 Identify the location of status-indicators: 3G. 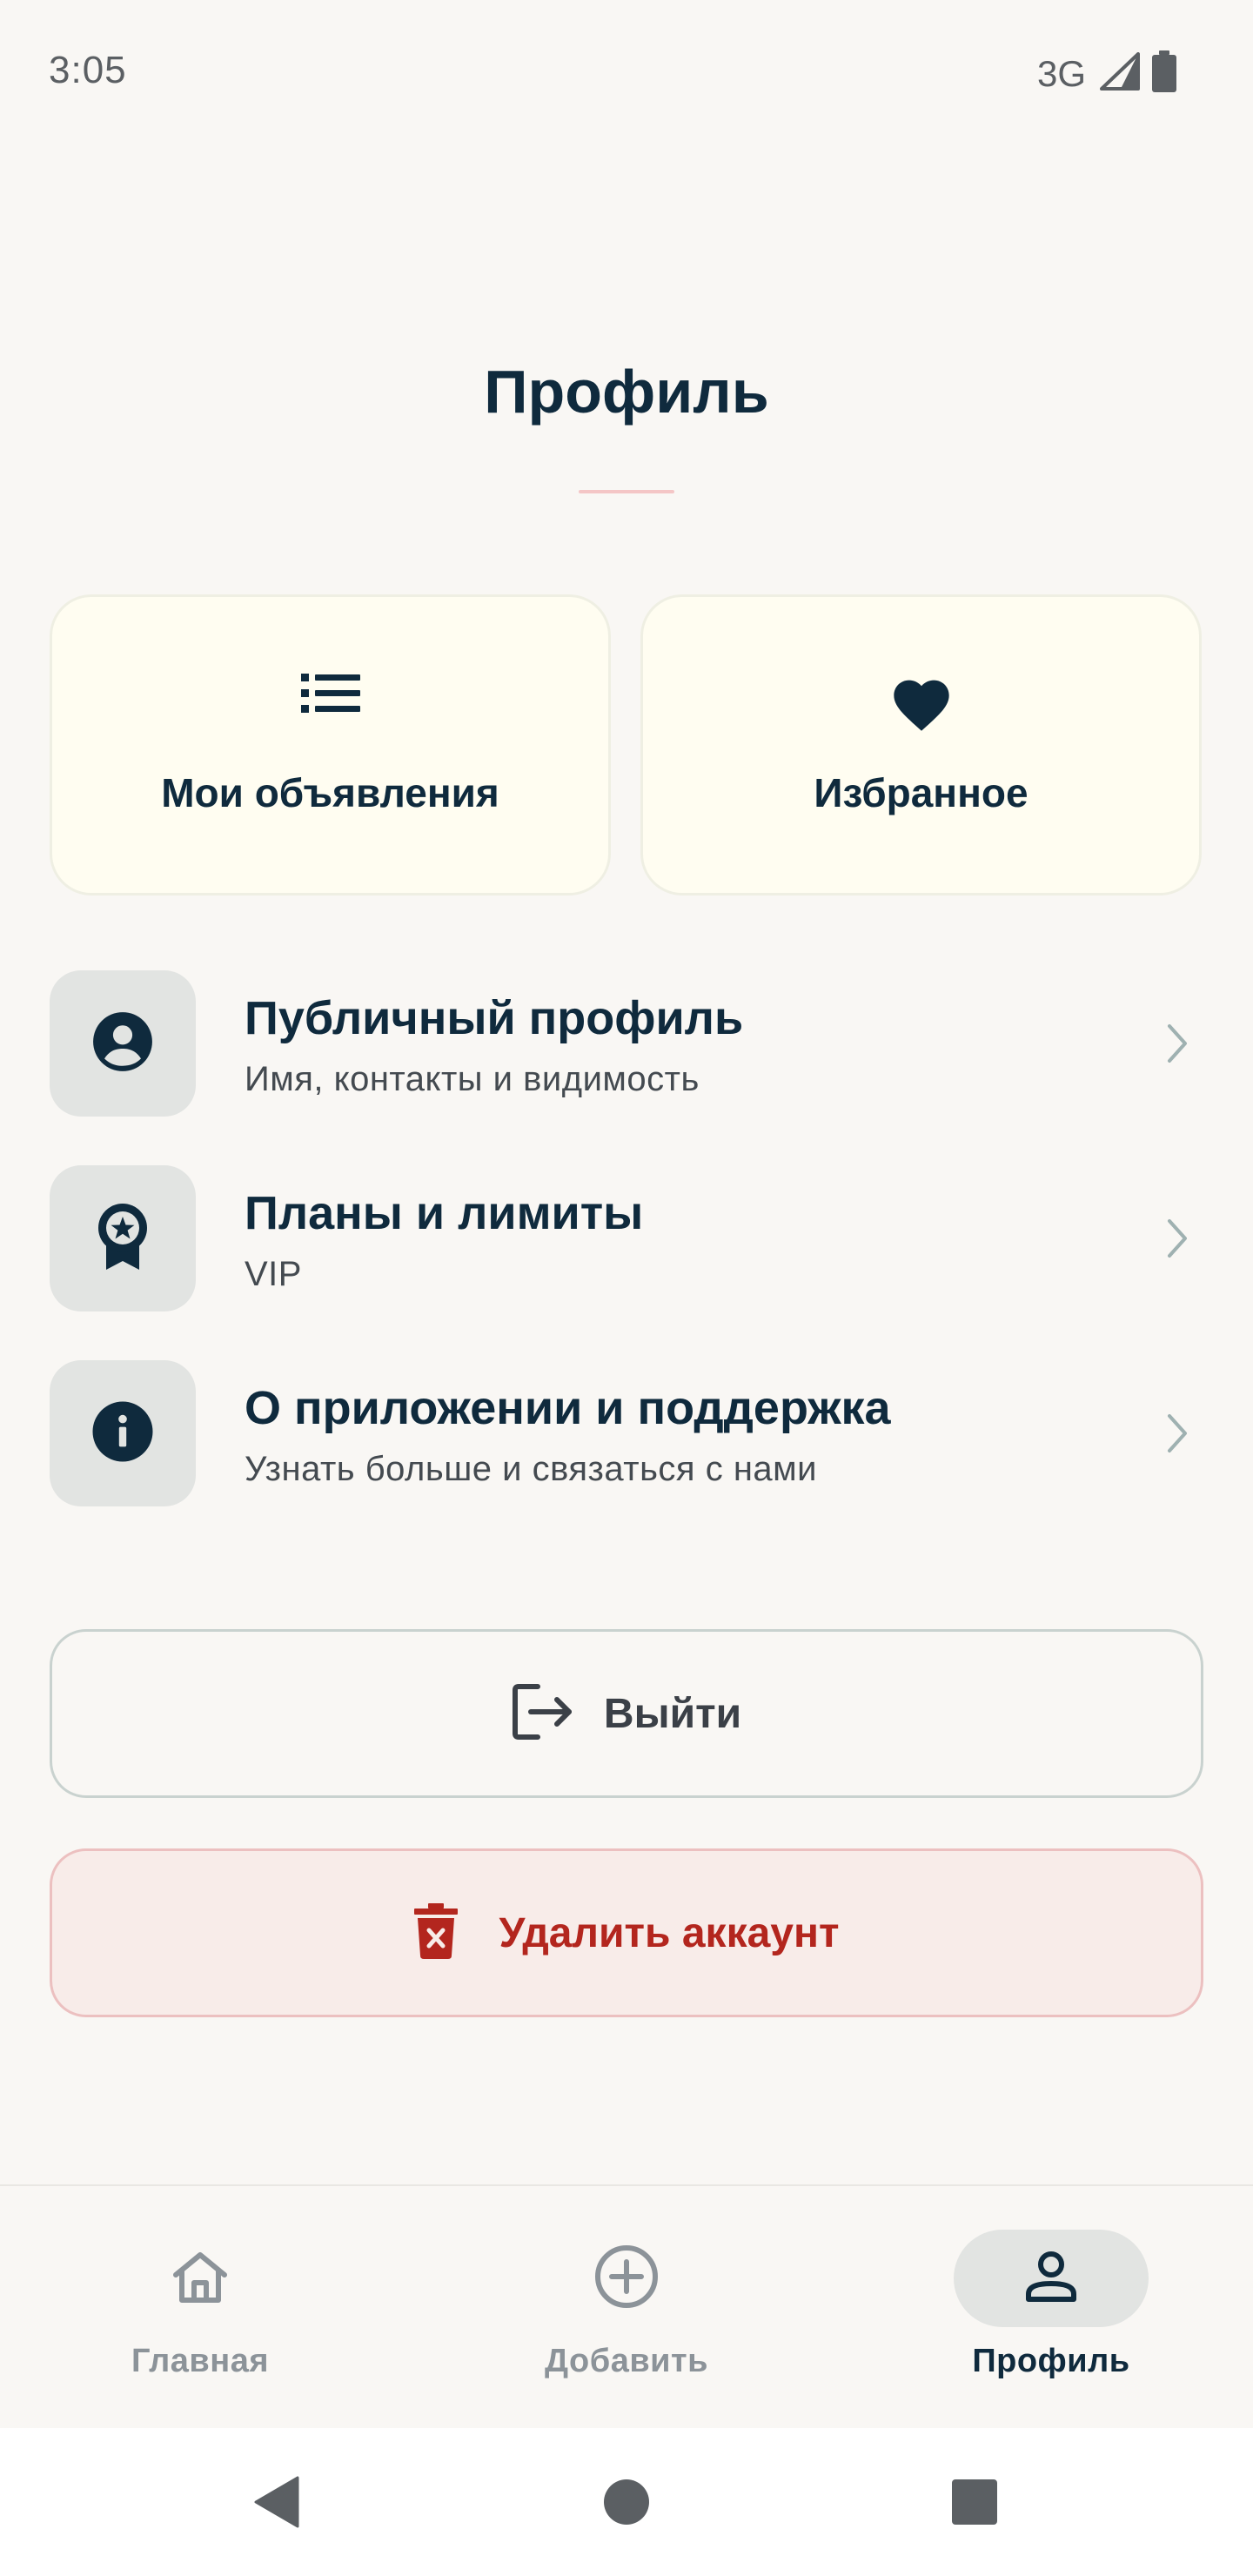
(1106, 73).